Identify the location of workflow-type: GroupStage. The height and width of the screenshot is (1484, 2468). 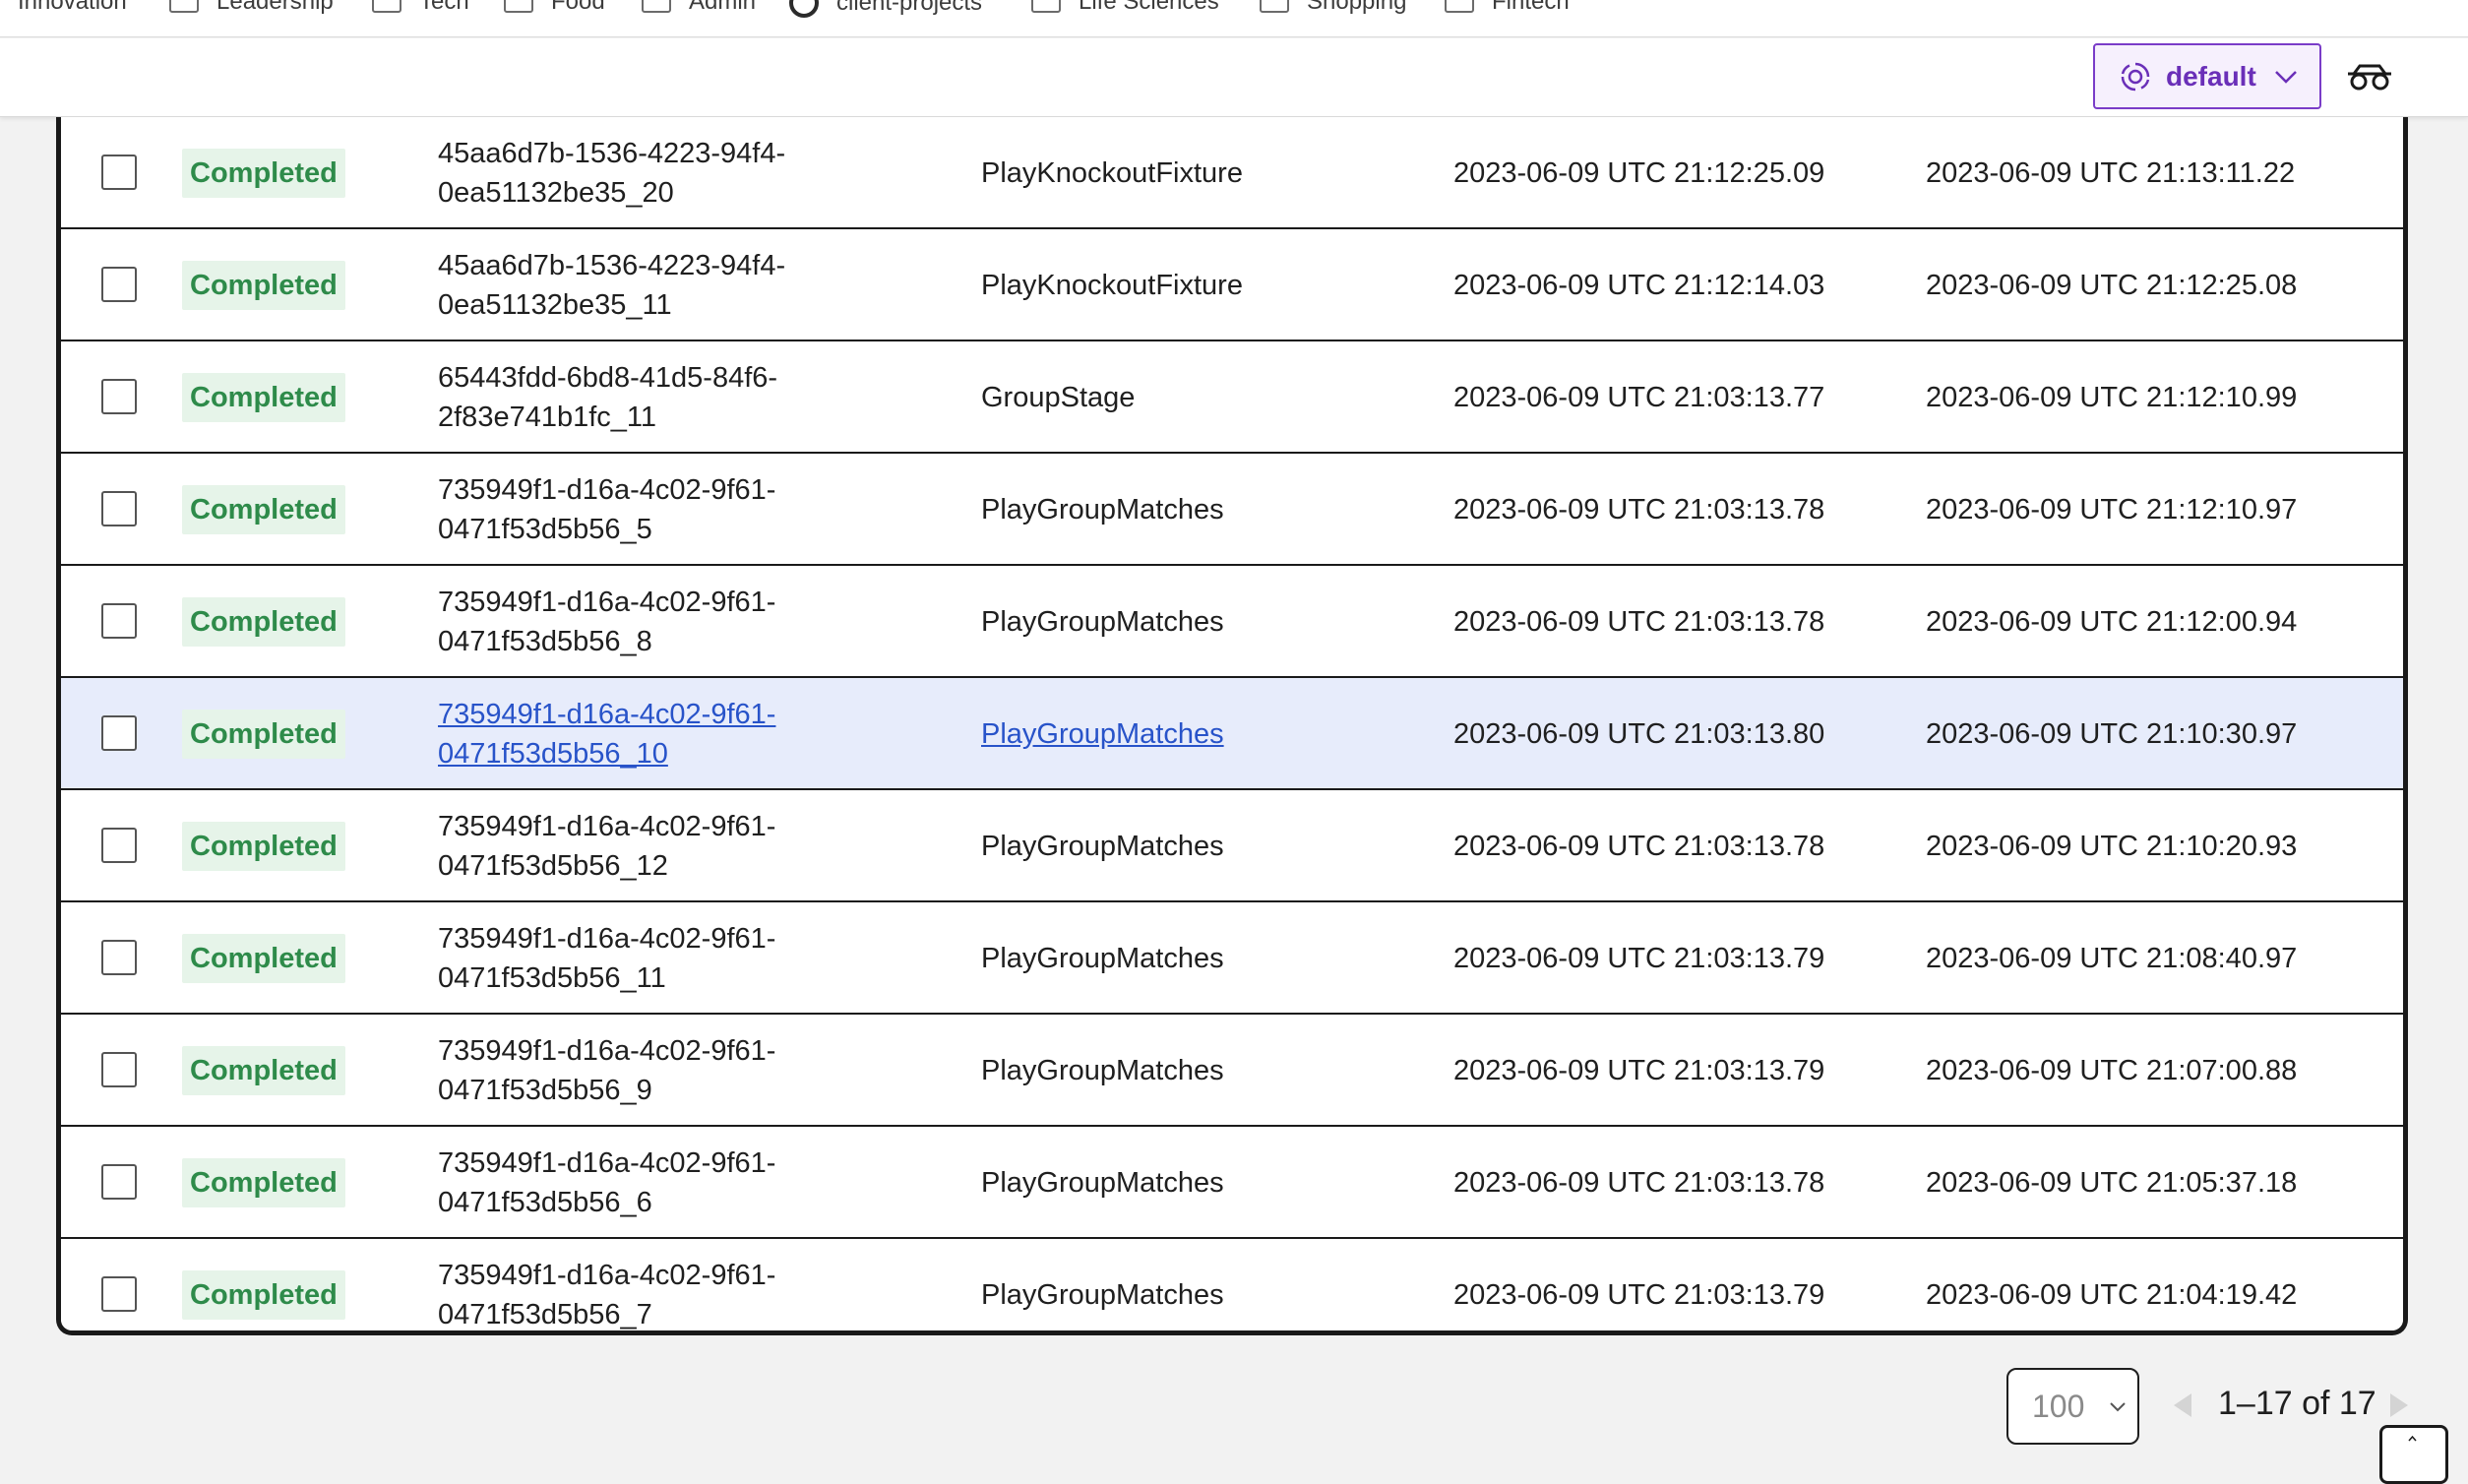
(1058, 398).